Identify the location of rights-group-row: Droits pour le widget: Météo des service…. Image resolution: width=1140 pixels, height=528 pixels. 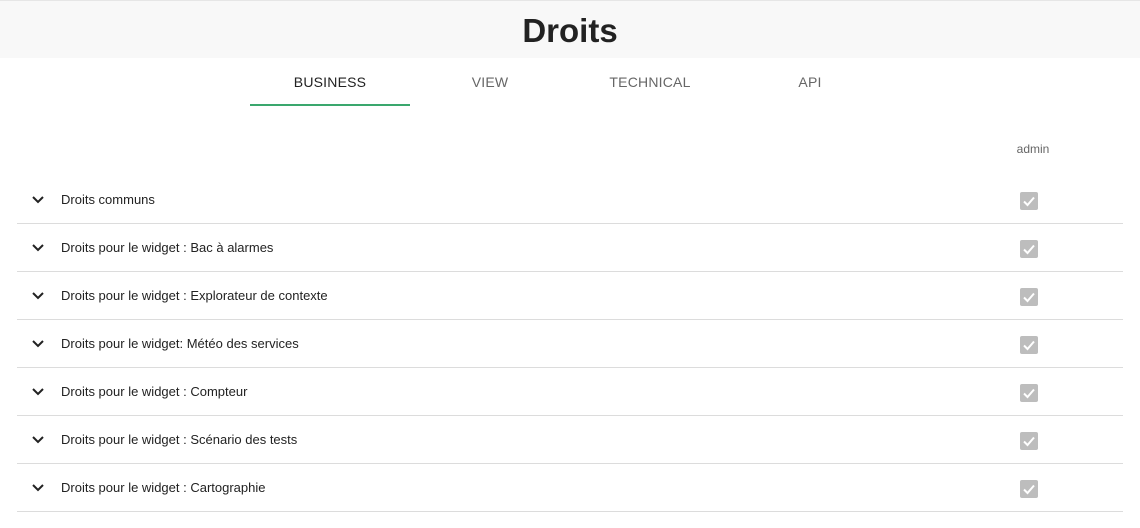
(570, 344).